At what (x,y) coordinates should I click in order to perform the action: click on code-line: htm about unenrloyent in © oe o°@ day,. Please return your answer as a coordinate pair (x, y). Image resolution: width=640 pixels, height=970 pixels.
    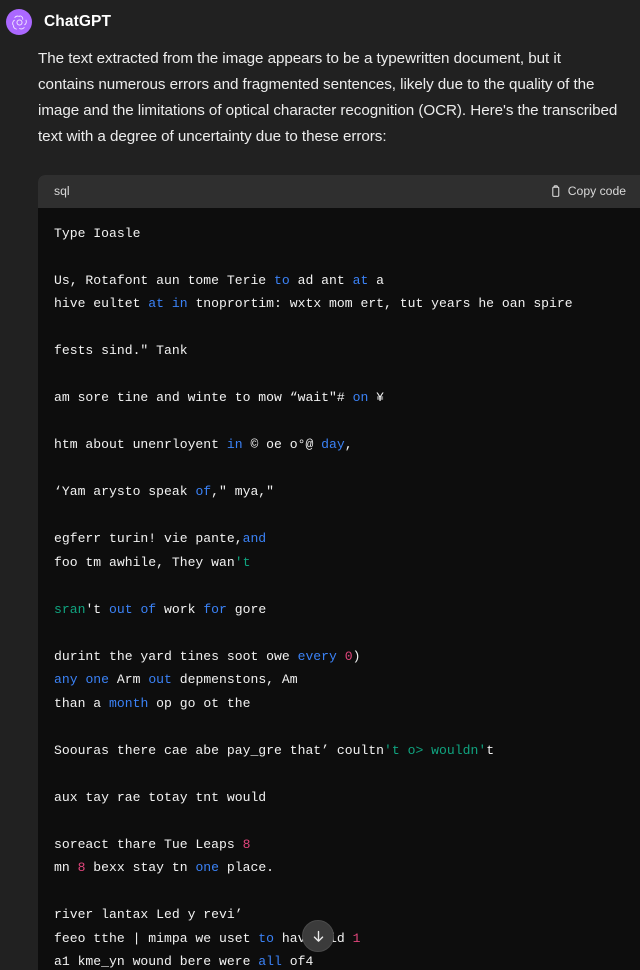
    Looking at the image, I should click on (339, 445).